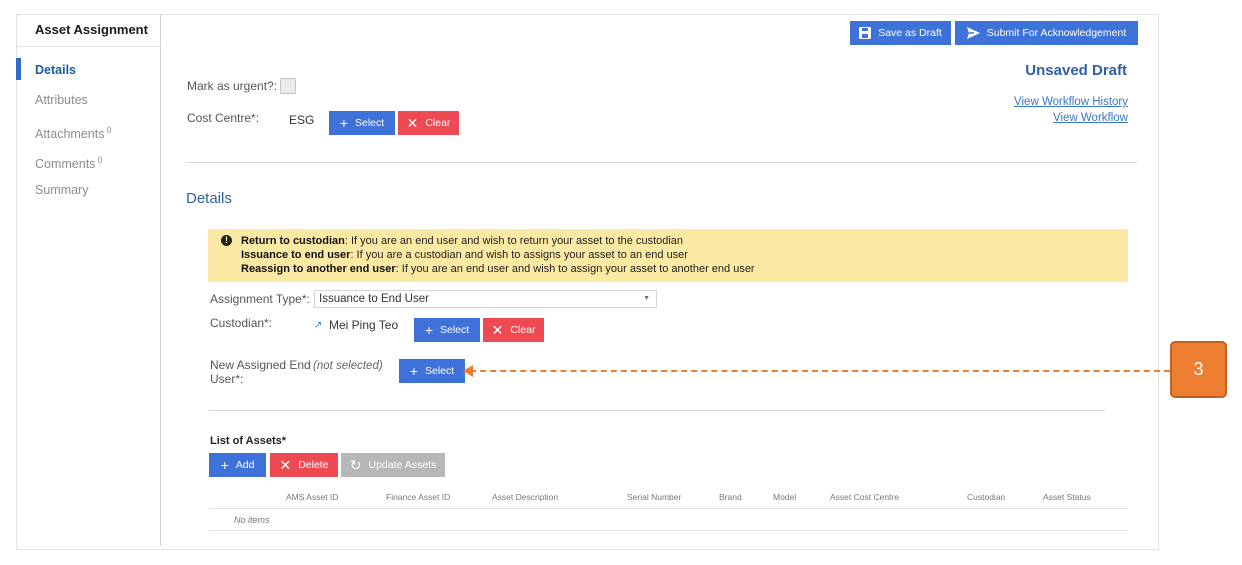 Image resolution: width=1242 pixels, height=565 pixels. I want to click on save-as-draft-button: Save as Draft, so click(900, 33).